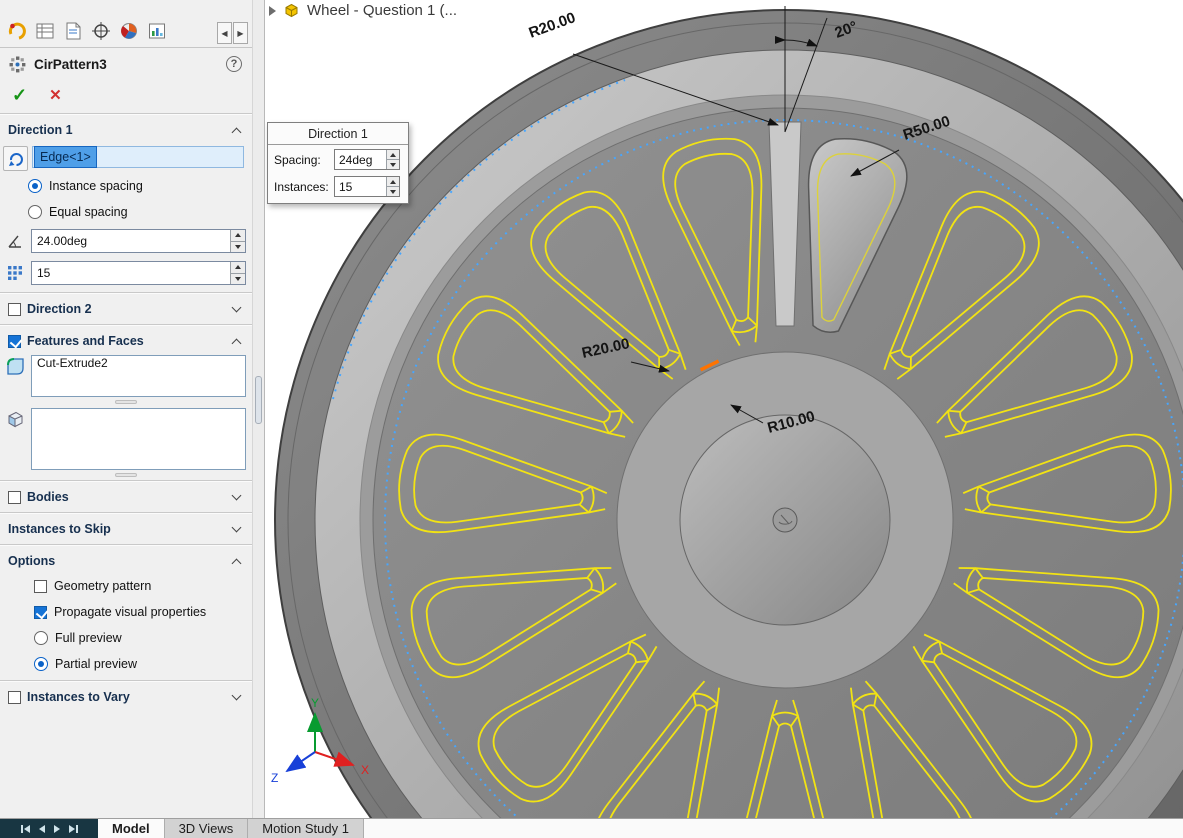 The image size is (1183, 838). I want to click on bottom-tab-bar: Model 3D Views Motion Study 1, so click(591, 828).